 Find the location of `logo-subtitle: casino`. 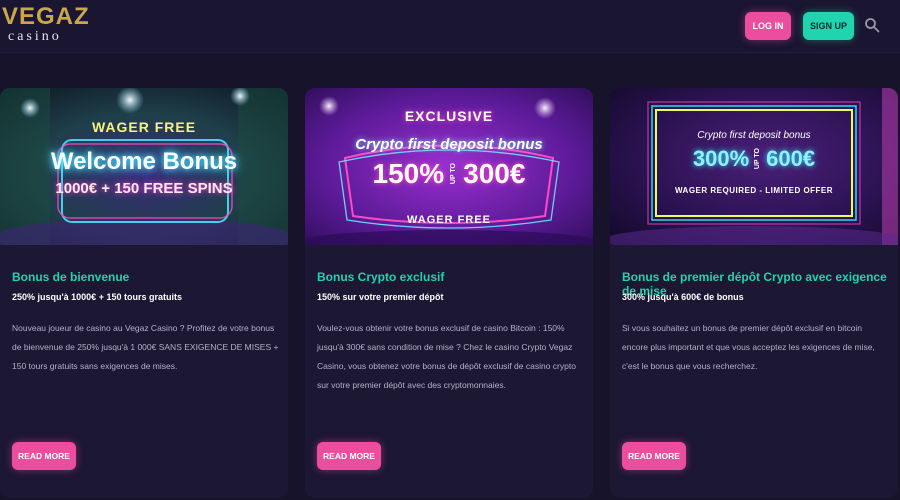

logo-subtitle: casino is located at coordinates (35, 36).